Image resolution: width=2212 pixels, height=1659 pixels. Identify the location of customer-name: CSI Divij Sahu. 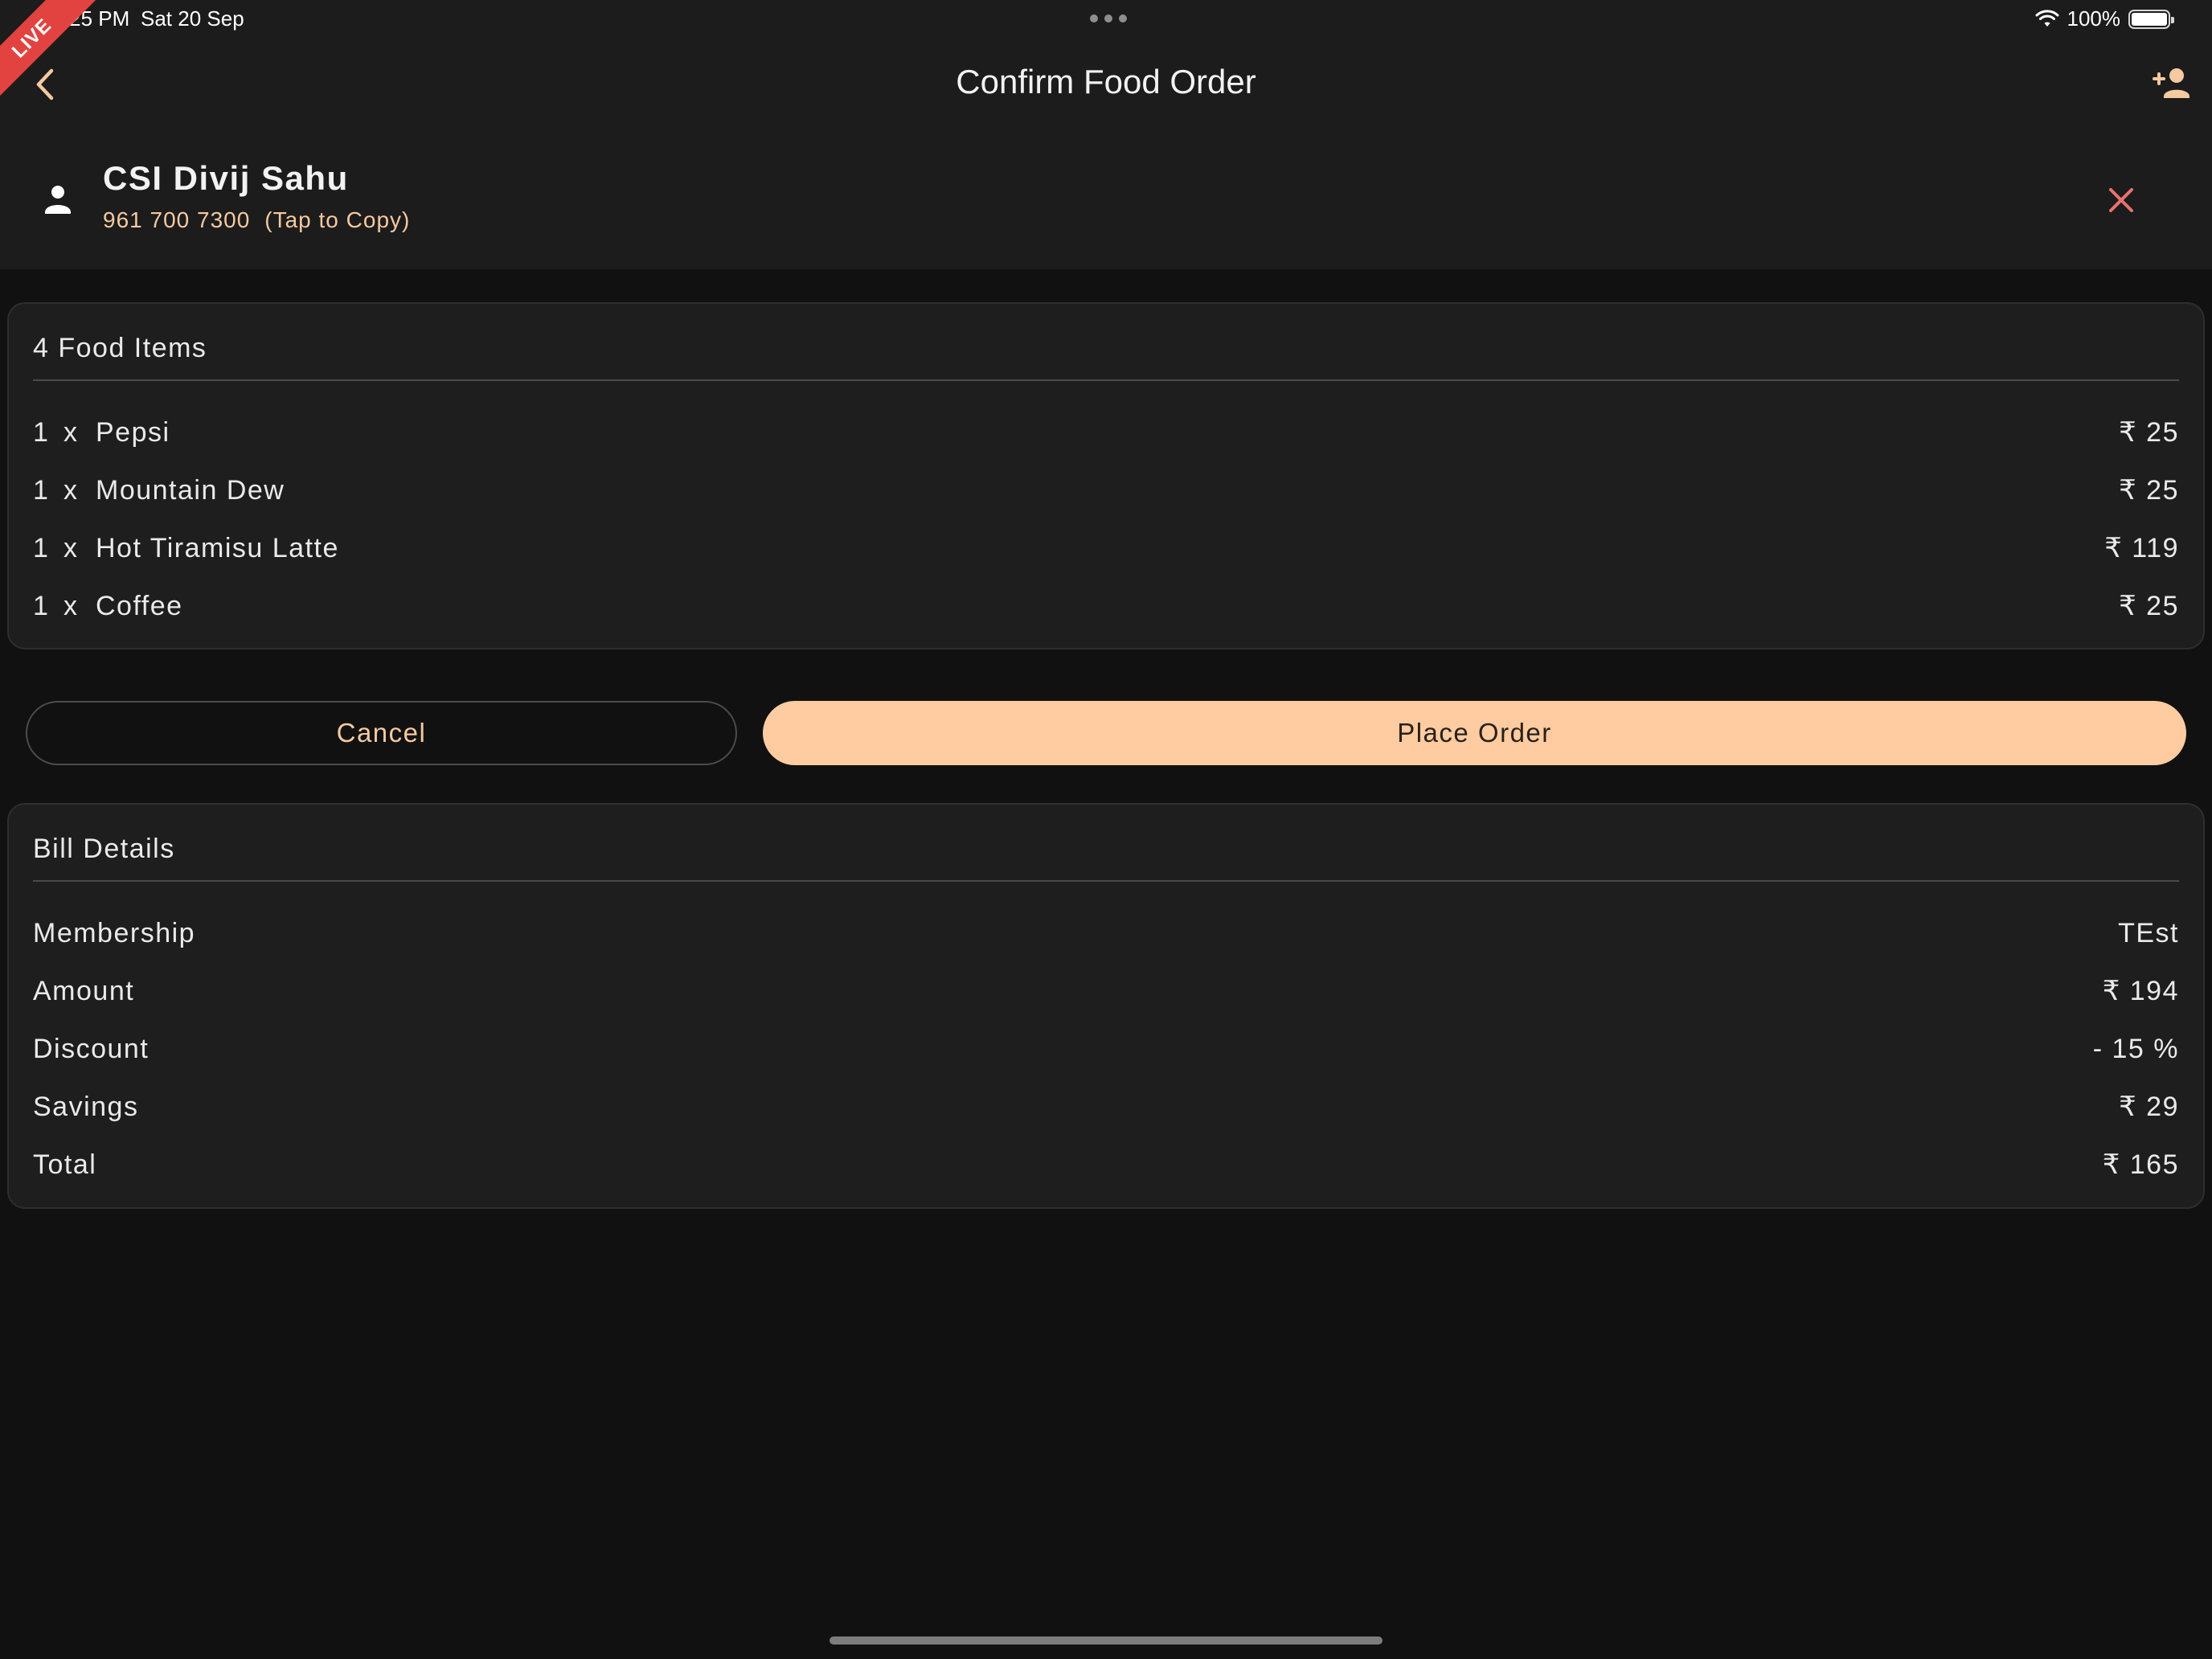
(226, 178).